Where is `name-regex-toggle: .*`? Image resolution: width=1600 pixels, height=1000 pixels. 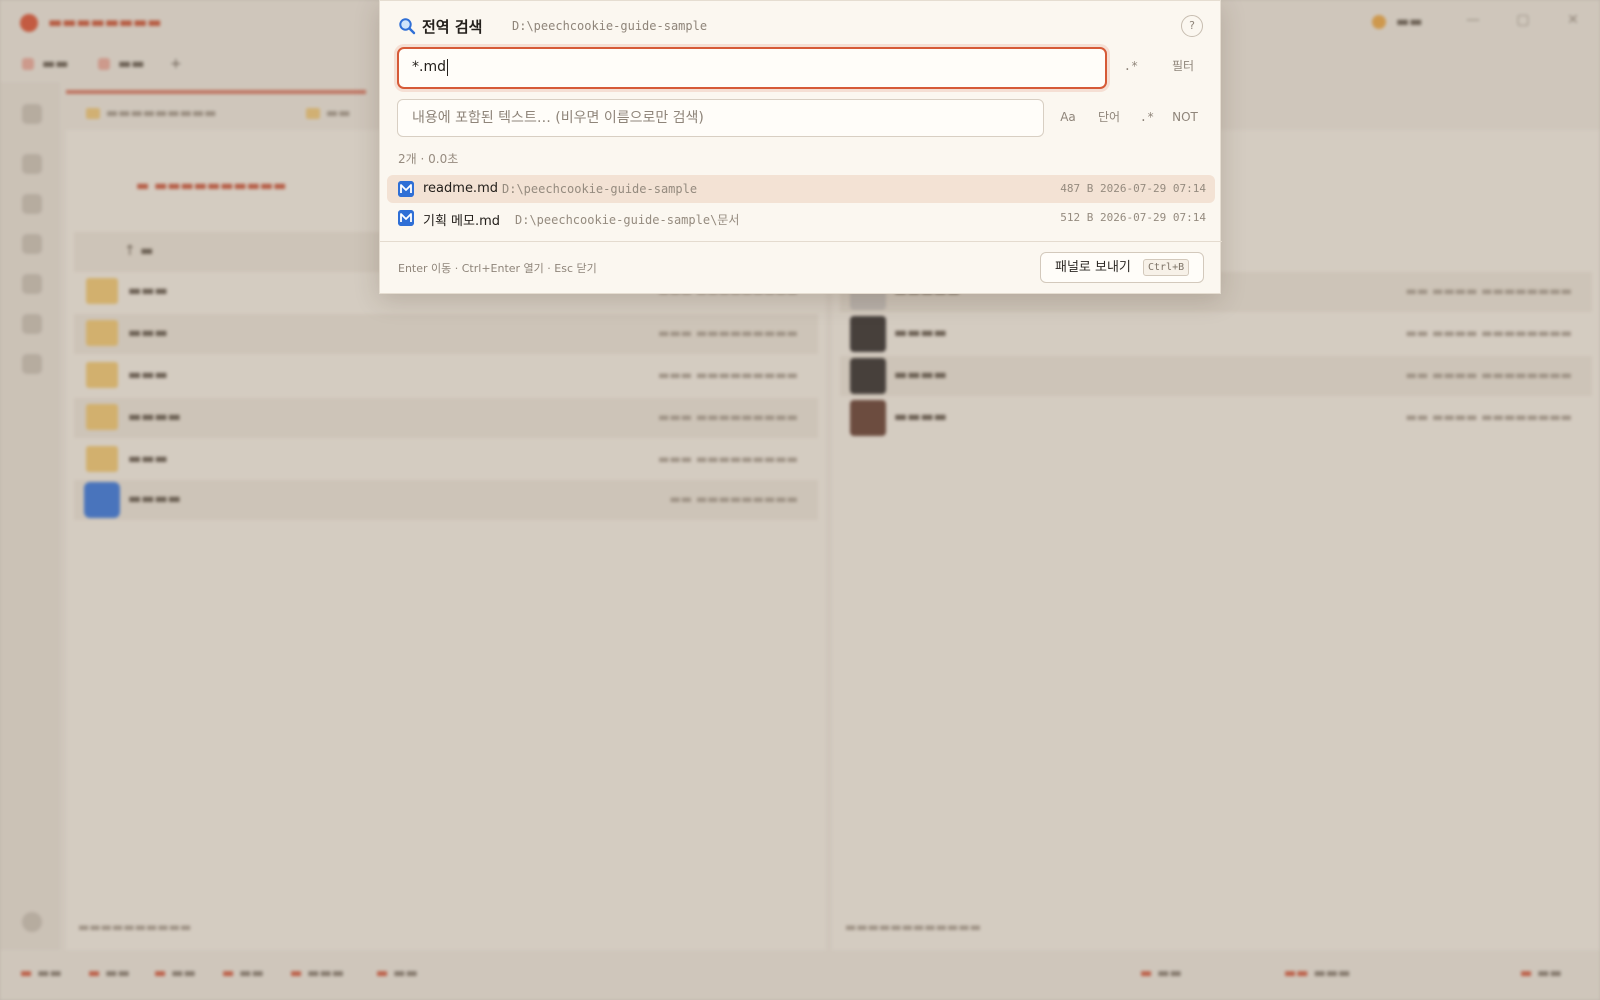 name-regex-toggle: .* is located at coordinates (1131, 66).